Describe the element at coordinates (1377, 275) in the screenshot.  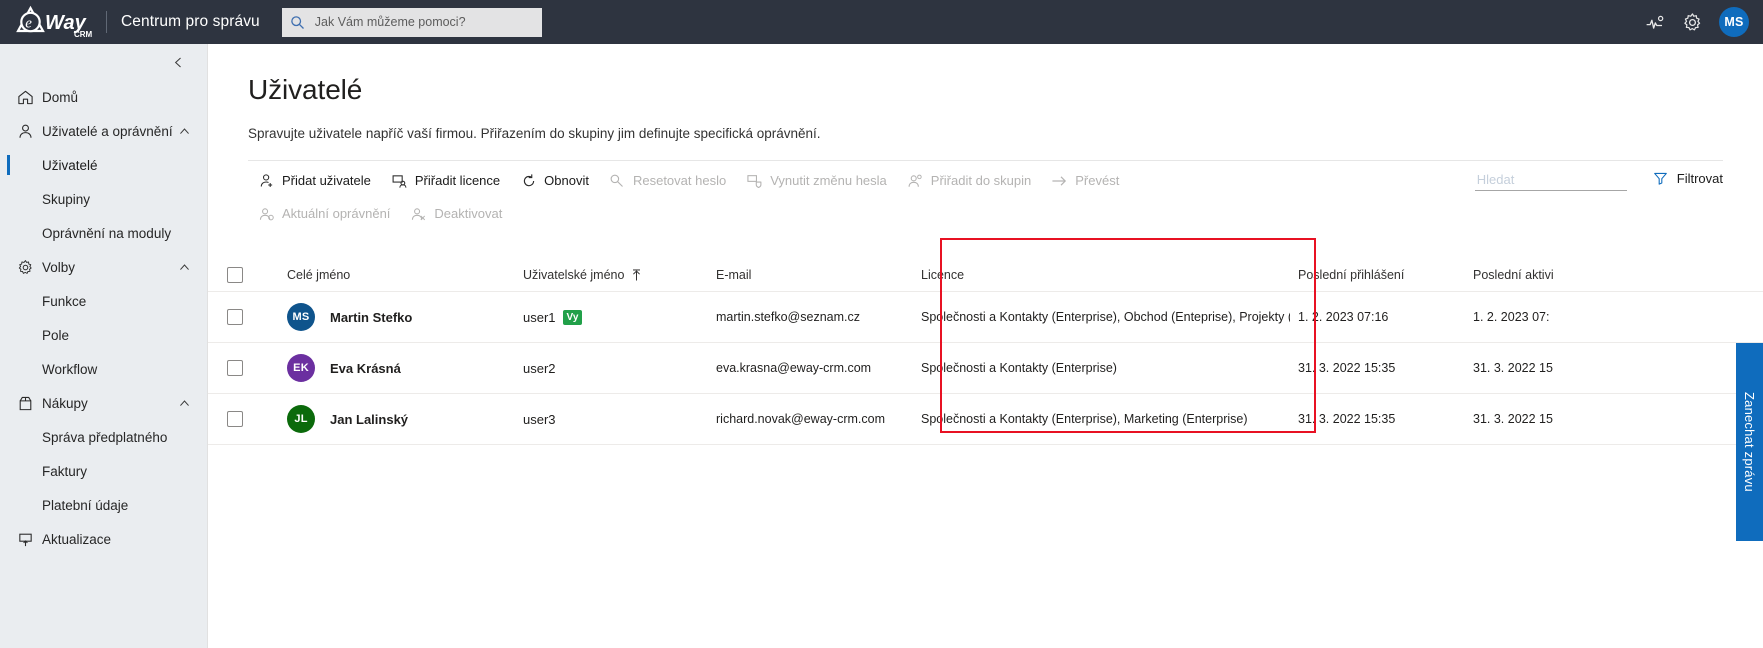
I see `column-header-last-login: Poslední přihlášení` at that location.